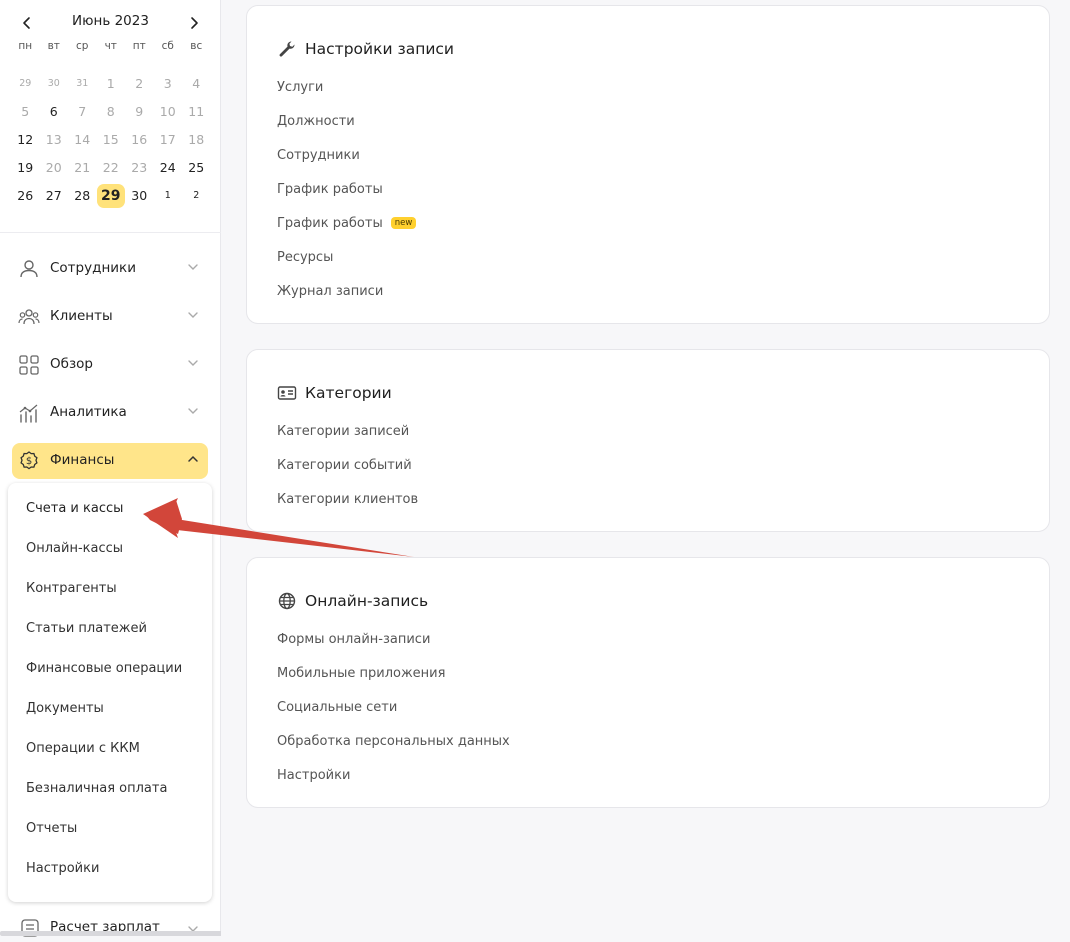 The image size is (1070, 942). I want to click on calendar-day: 13, so click(54, 140).